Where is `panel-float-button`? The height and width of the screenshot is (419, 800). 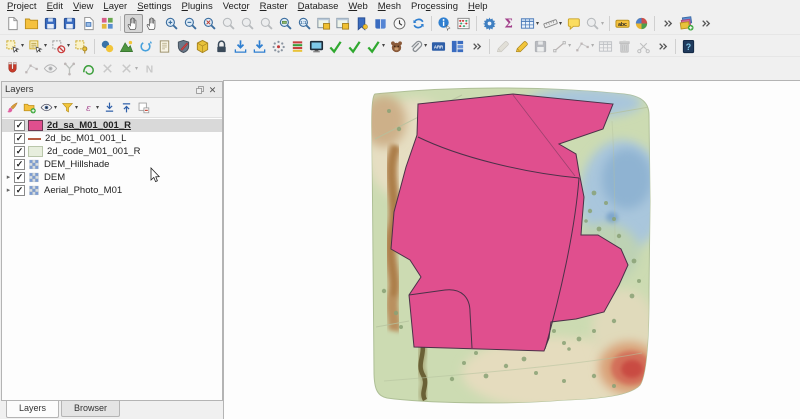 panel-float-button is located at coordinates (199, 90).